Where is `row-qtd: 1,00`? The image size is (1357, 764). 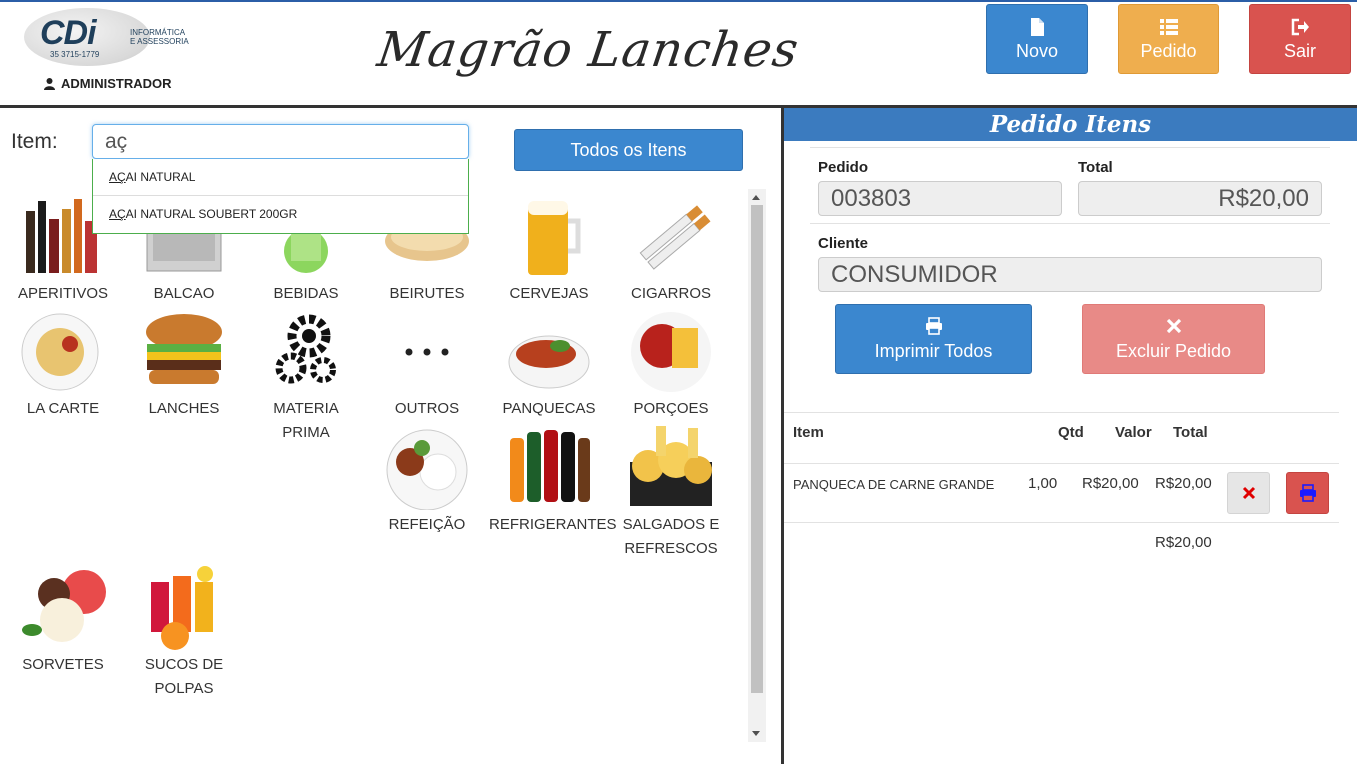 row-qtd: 1,00 is located at coordinates (1043, 483).